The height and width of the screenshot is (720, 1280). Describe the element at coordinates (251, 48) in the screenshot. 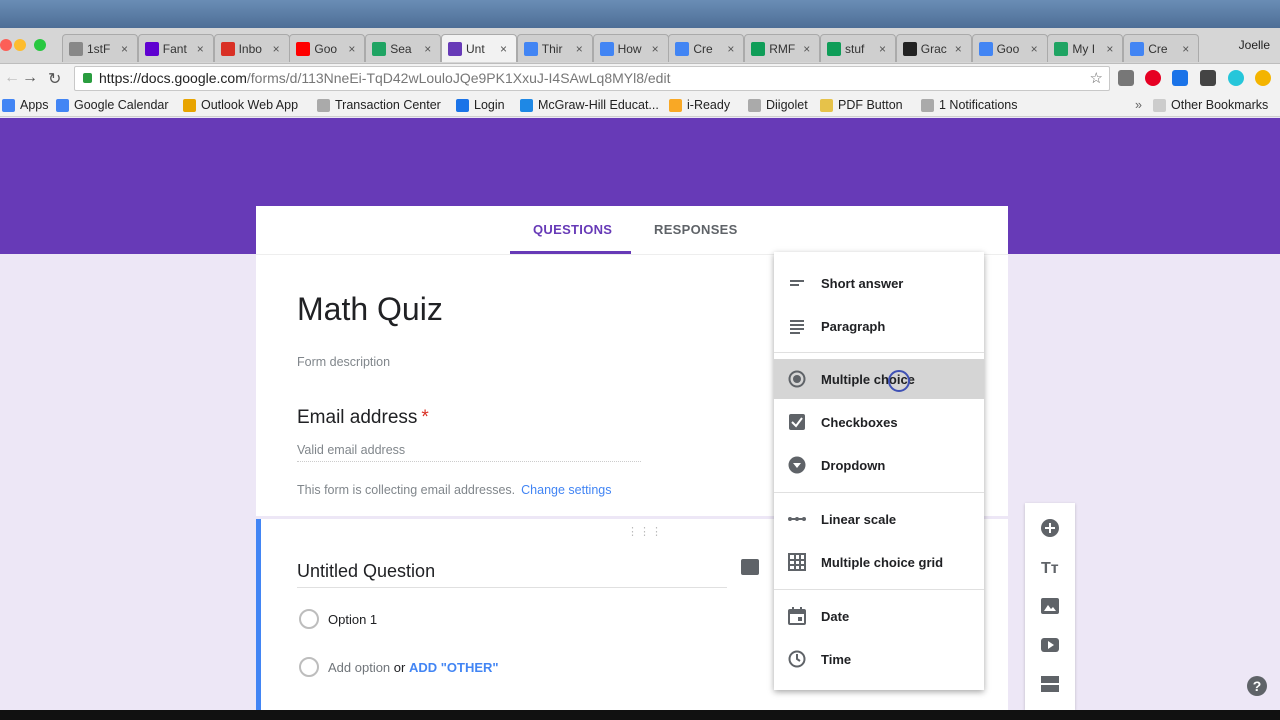

I see `browser-tab: Inbo ×` at that location.